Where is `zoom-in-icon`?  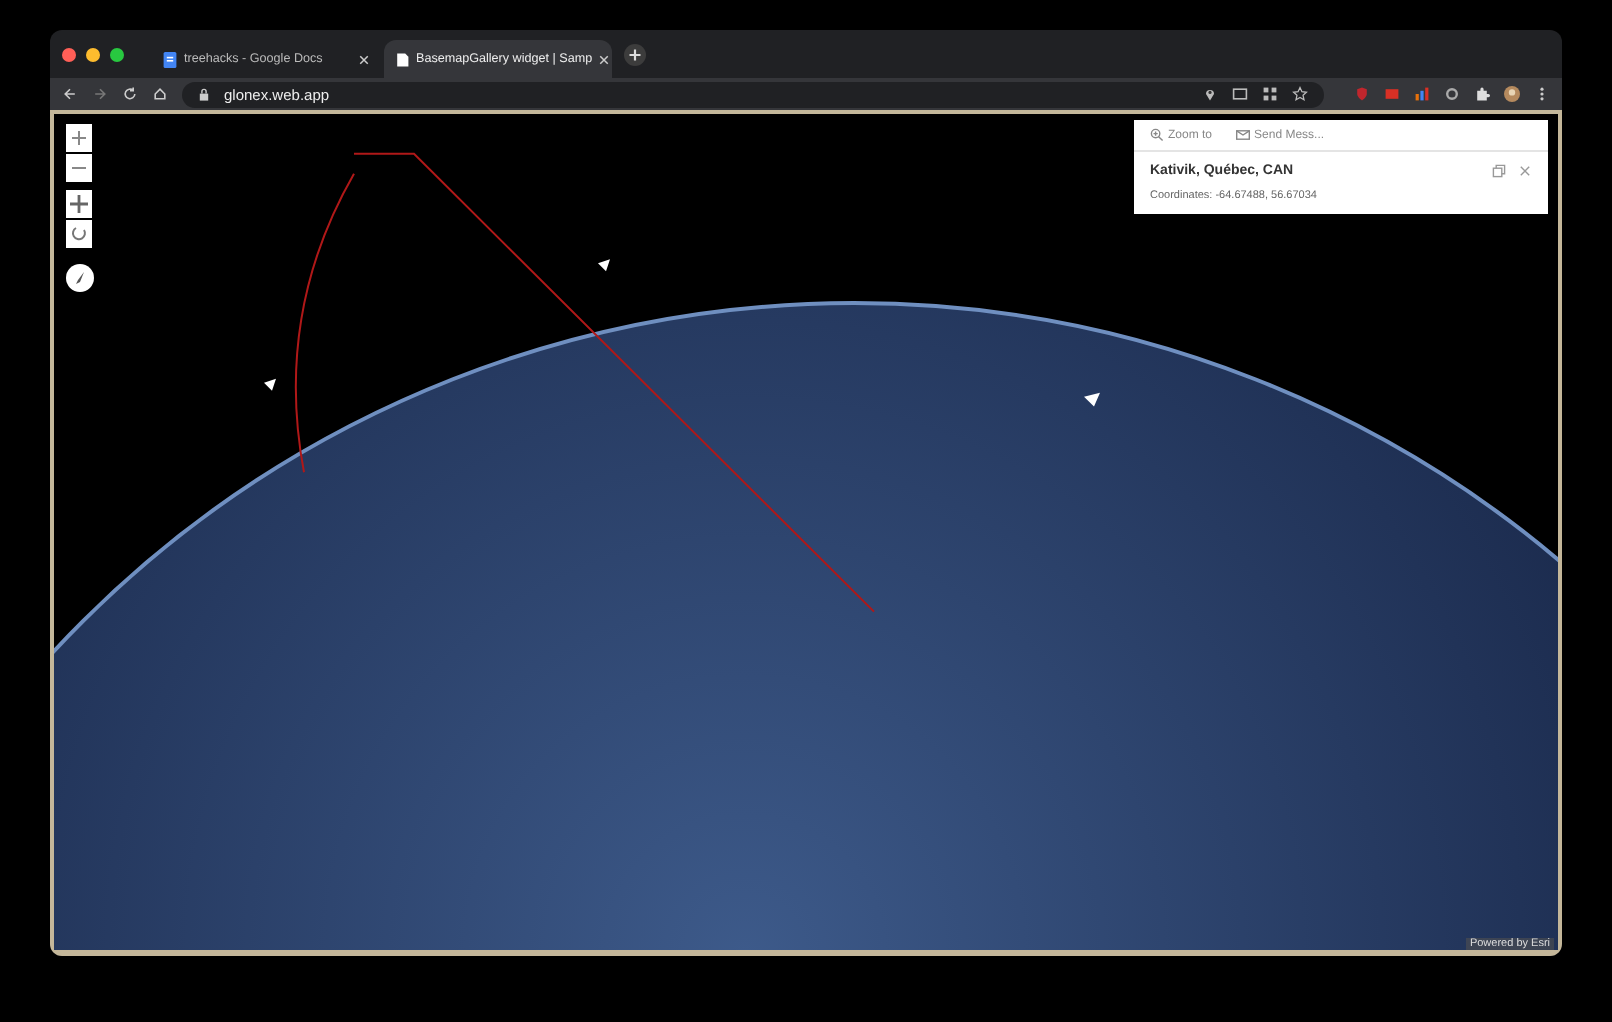 zoom-in-icon is located at coordinates (79, 138).